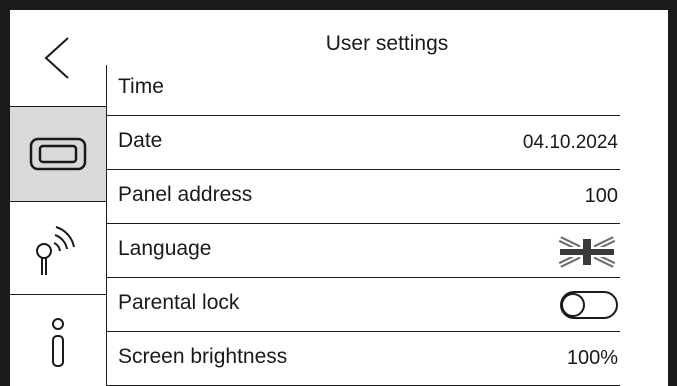  What do you see at coordinates (592, 358) in the screenshot?
I see `setting-value: 100%` at bounding box center [592, 358].